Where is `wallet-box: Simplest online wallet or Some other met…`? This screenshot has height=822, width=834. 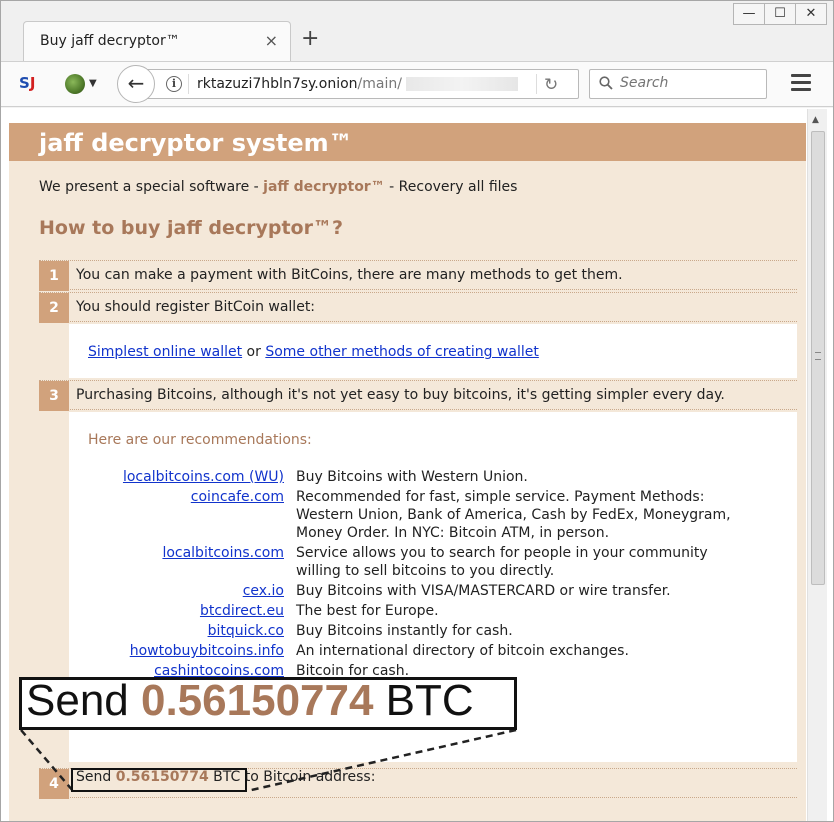 wallet-box: Simplest online wallet or Some other met… is located at coordinates (433, 351).